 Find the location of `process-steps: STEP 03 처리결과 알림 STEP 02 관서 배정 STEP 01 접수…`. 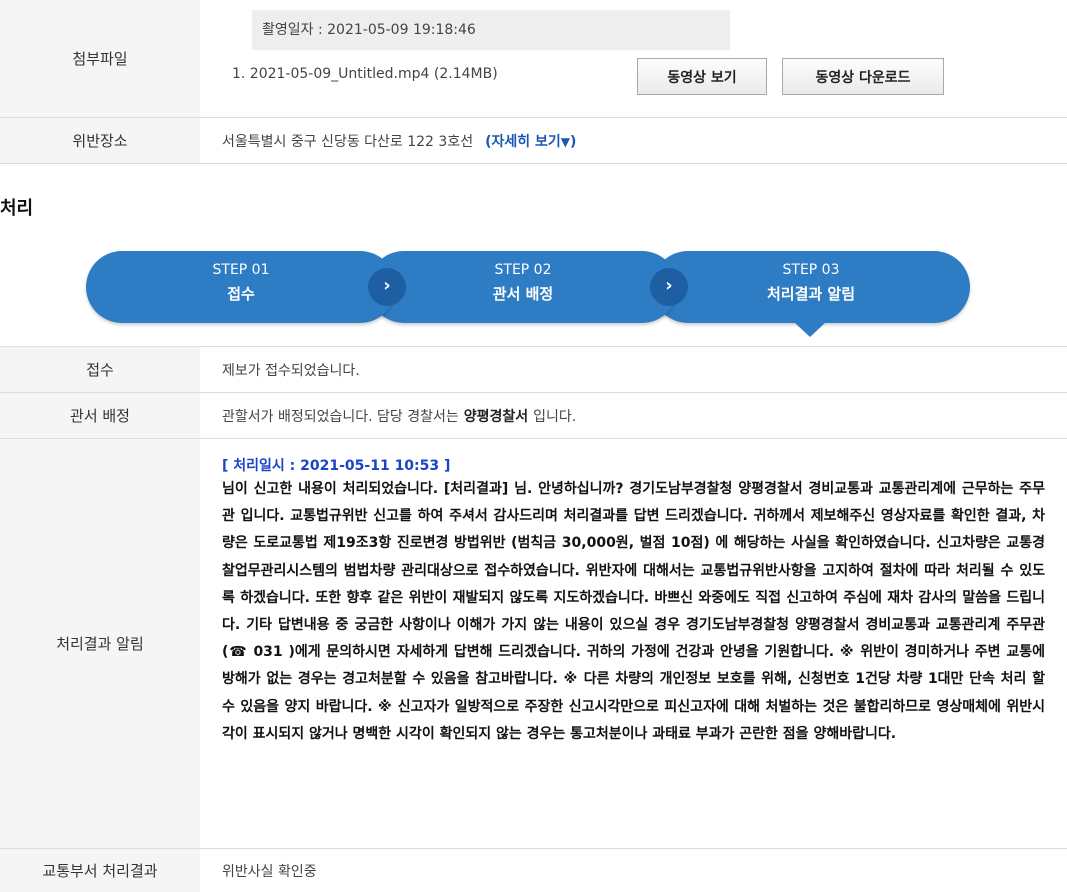

process-steps: STEP 03 처리결과 알림 STEP 02 관서 배정 STEP 01 접수… is located at coordinates (528, 294).